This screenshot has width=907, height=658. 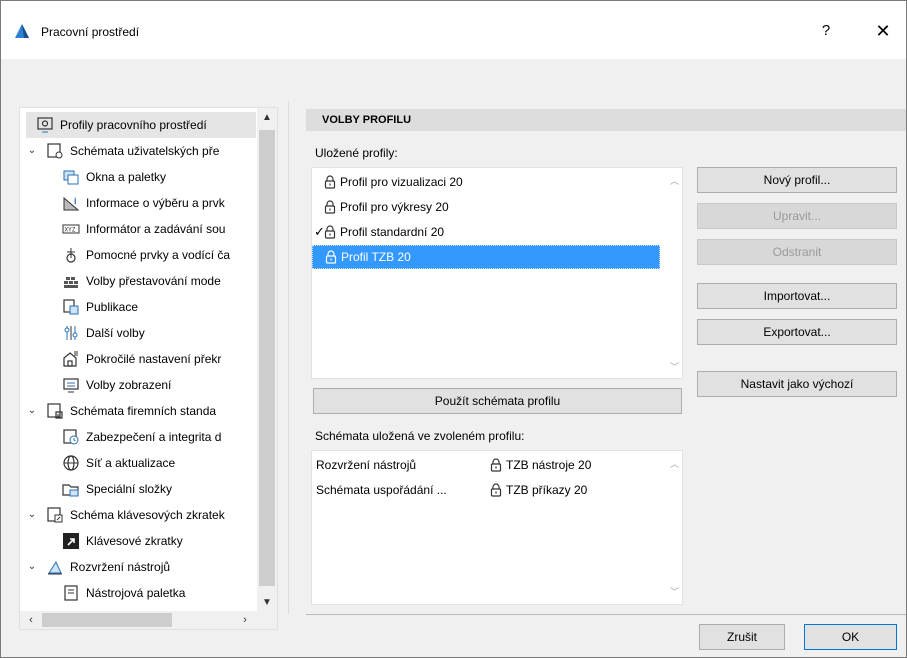 What do you see at coordinates (153, 281) in the screenshot?
I see `tree-item-label: Volby přestavování mode` at bounding box center [153, 281].